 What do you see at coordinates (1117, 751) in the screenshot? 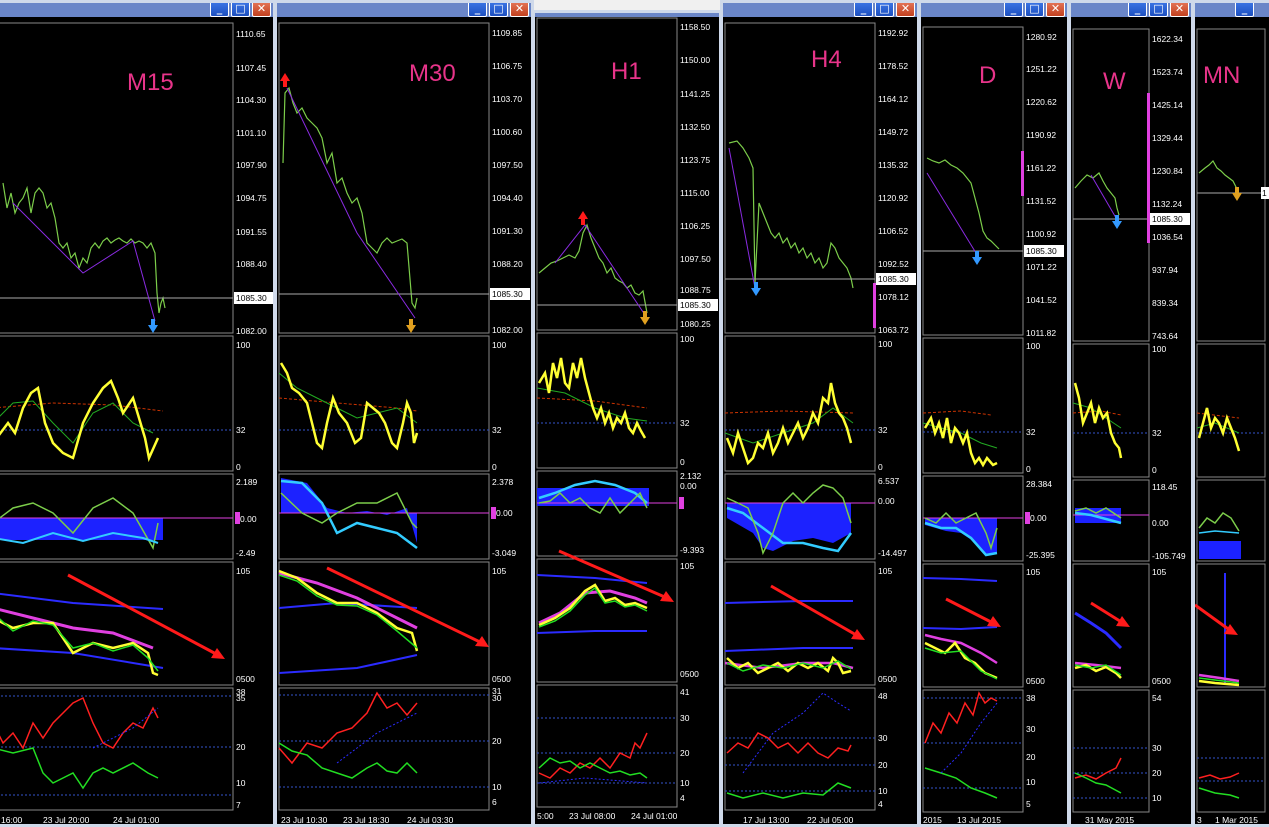
I see `adx-panel: 54 30 20 10` at bounding box center [1117, 751].